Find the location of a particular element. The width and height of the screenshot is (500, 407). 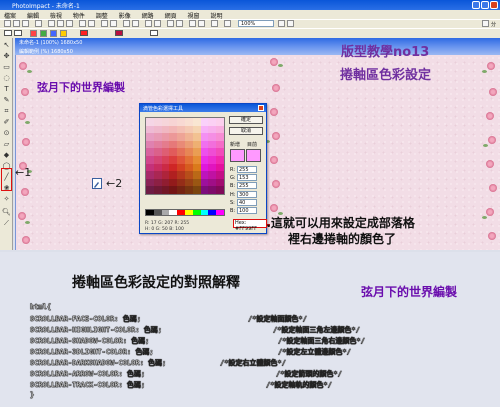

paste-icon is located at coordinates (69, 23).